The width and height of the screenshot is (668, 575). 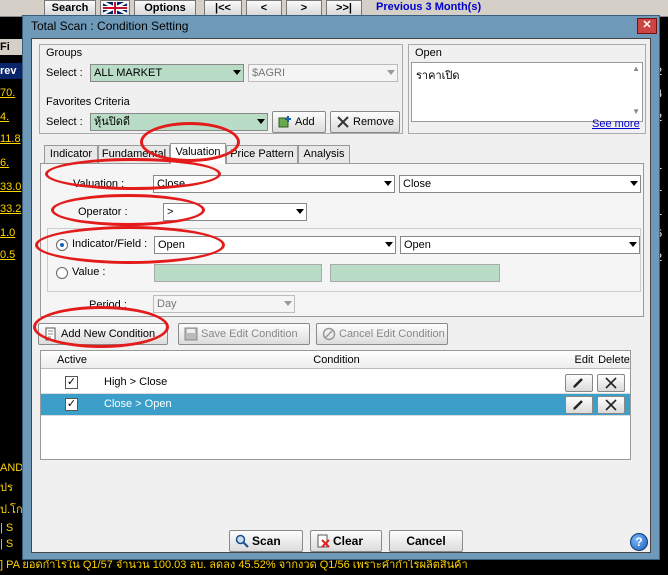 What do you see at coordinates (335, 383) in the screenshot?
I see `table-row: ✓ High > Close` at bounding box center [335, 383].